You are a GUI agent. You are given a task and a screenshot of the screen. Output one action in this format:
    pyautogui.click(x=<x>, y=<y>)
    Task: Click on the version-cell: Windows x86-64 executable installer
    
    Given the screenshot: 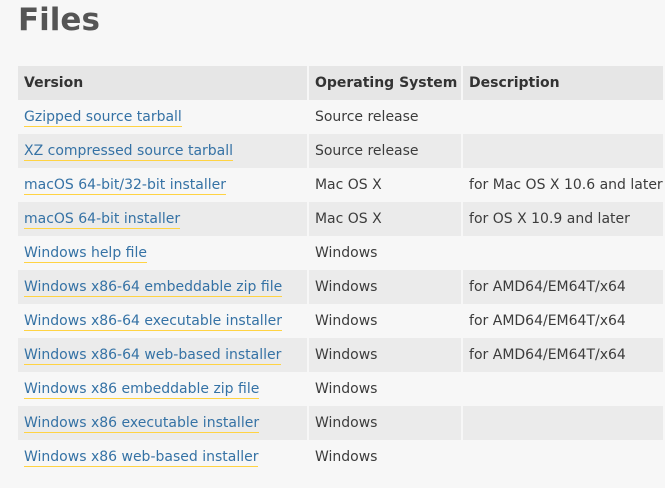 What is the action you would take?
    pyautogui.click(x=162, y=321)
    